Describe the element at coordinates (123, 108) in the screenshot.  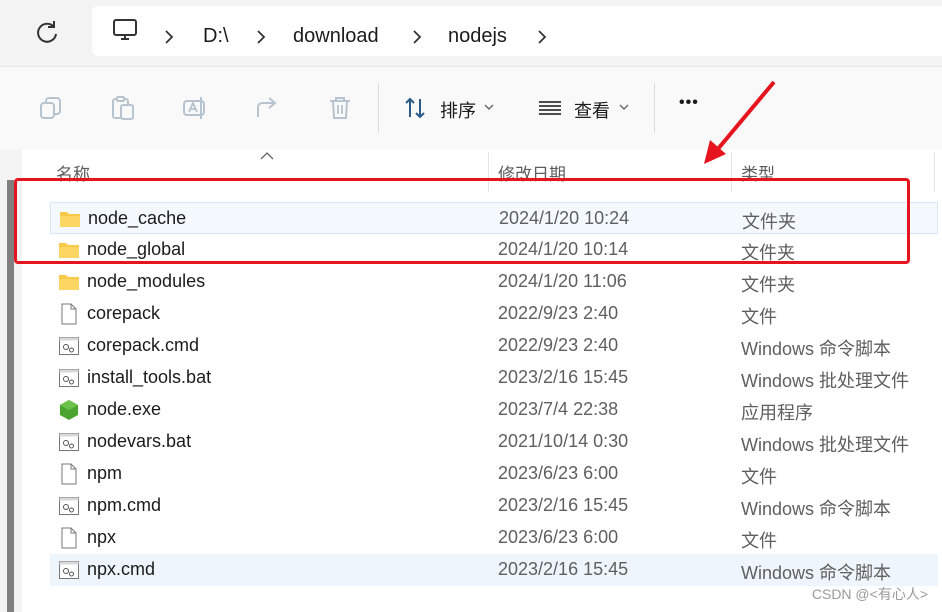
I see `paste-icon` at that location.